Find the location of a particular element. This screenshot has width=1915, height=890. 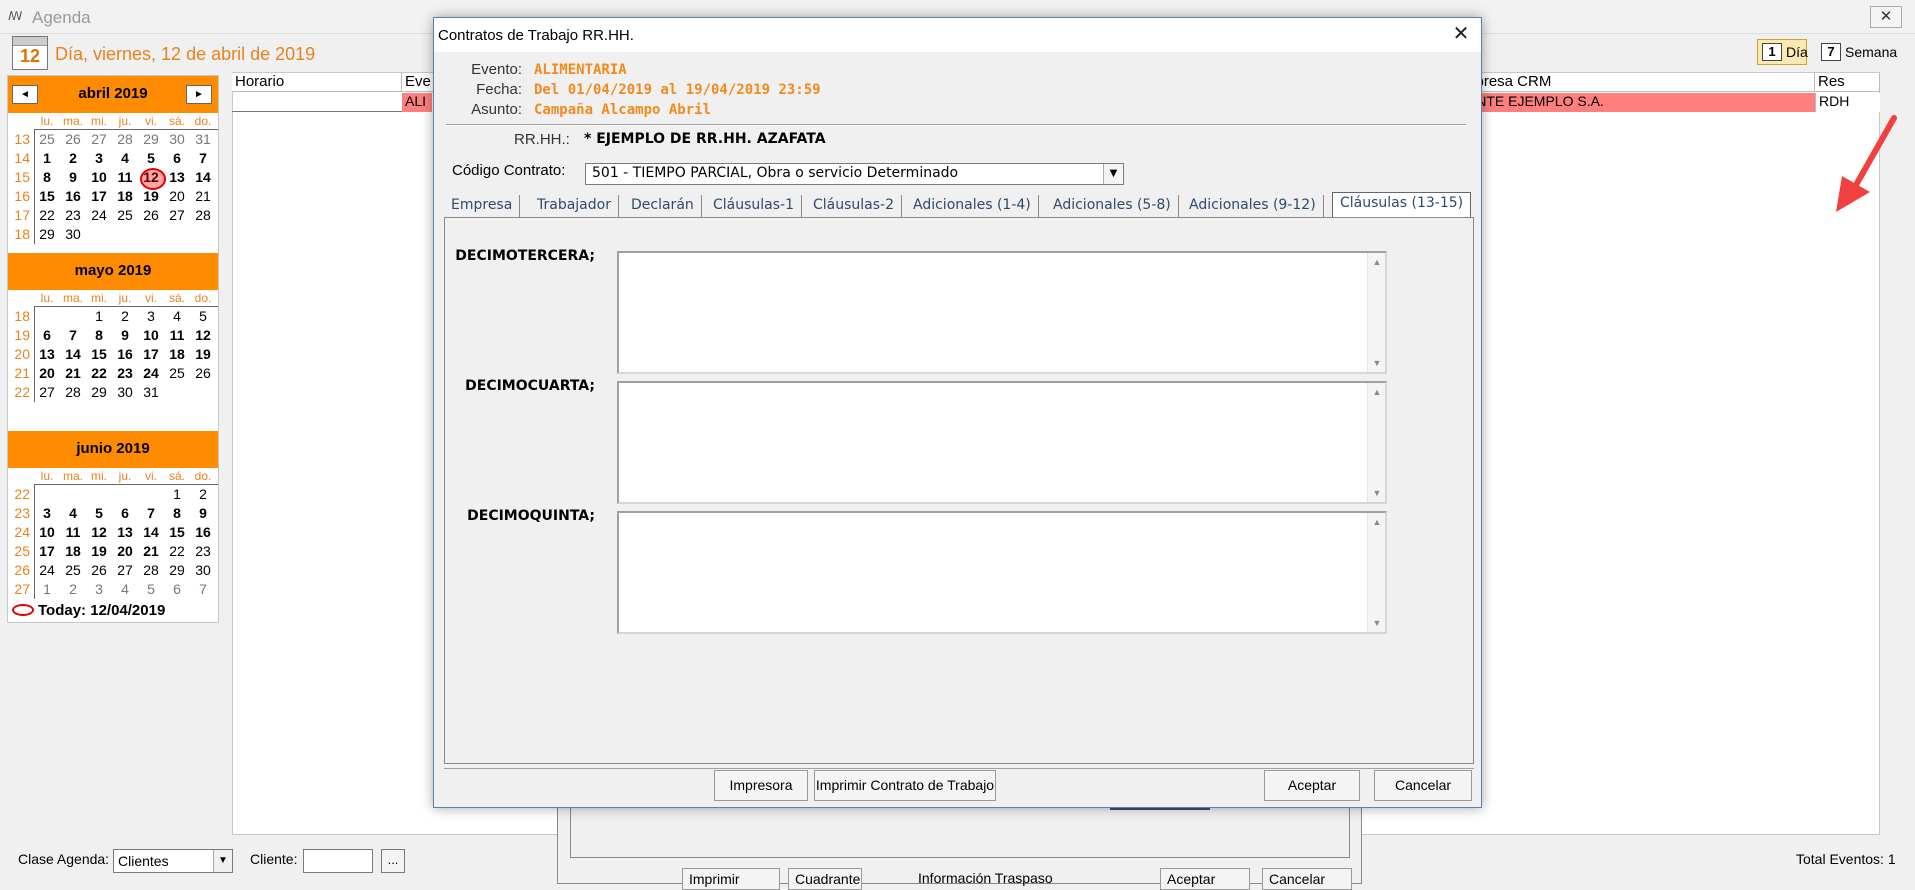

calendar-day: 22 is located at coordinates (47, 215).